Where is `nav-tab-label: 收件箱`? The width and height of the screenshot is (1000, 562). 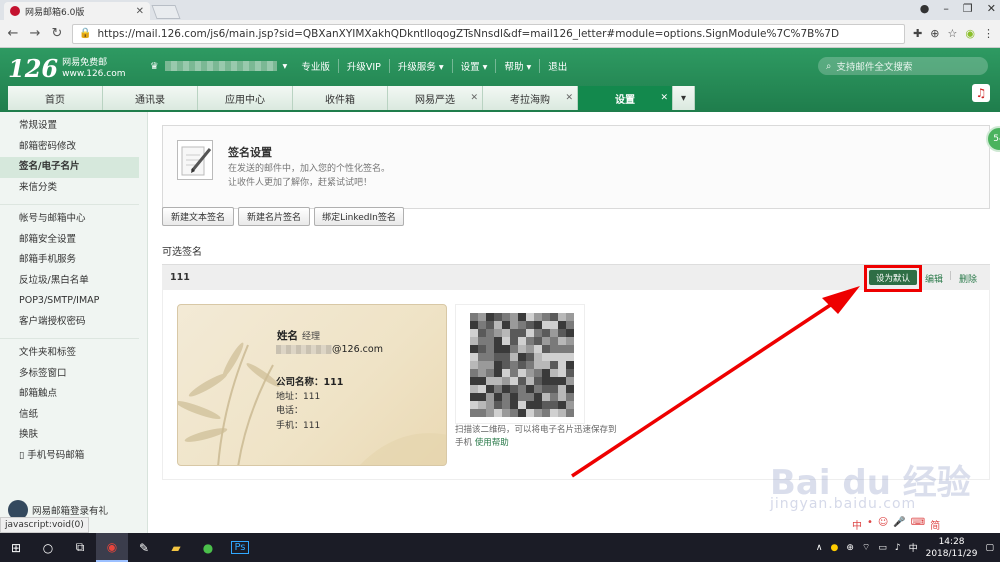 nav-tab-label: 收件箱 is located at coordinates (340, 100).